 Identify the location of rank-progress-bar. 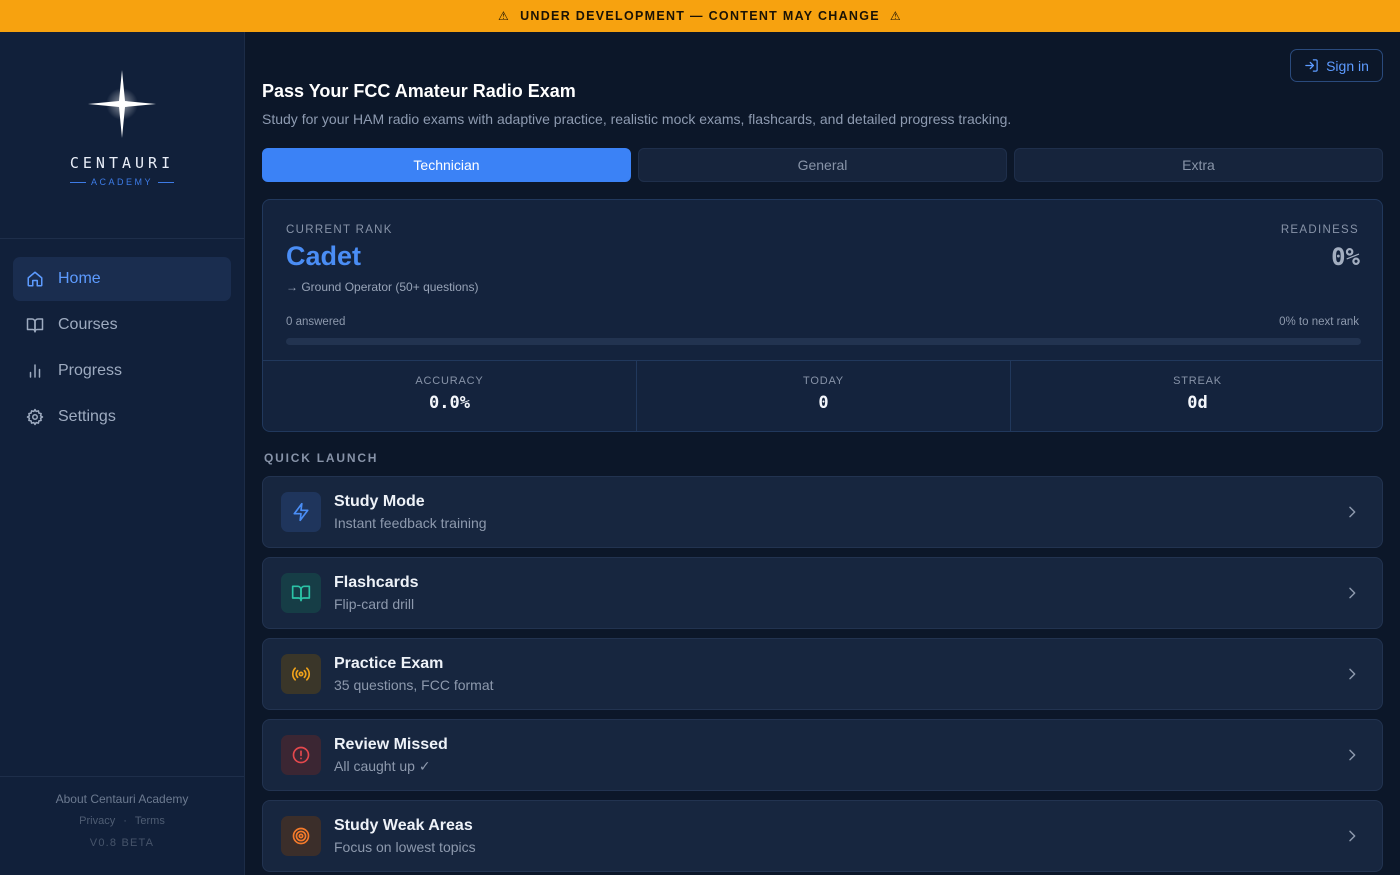
(823, 341).